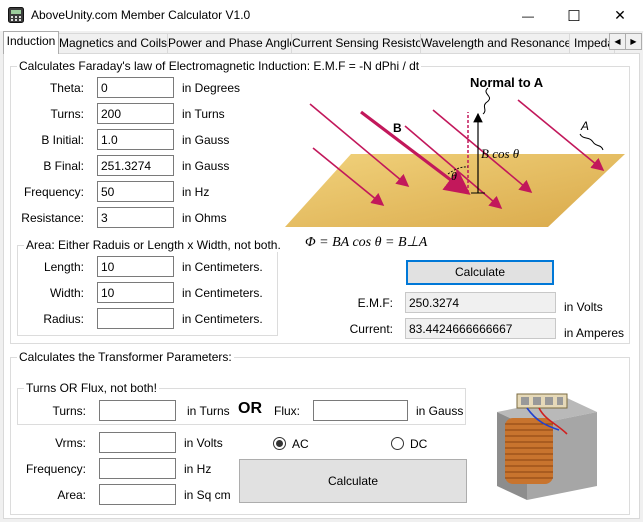  Describe the element at coordinates (113, 43) in the screenshot. I see `tab-magnetics-and-coils: Magnetics and Coils` at that location.